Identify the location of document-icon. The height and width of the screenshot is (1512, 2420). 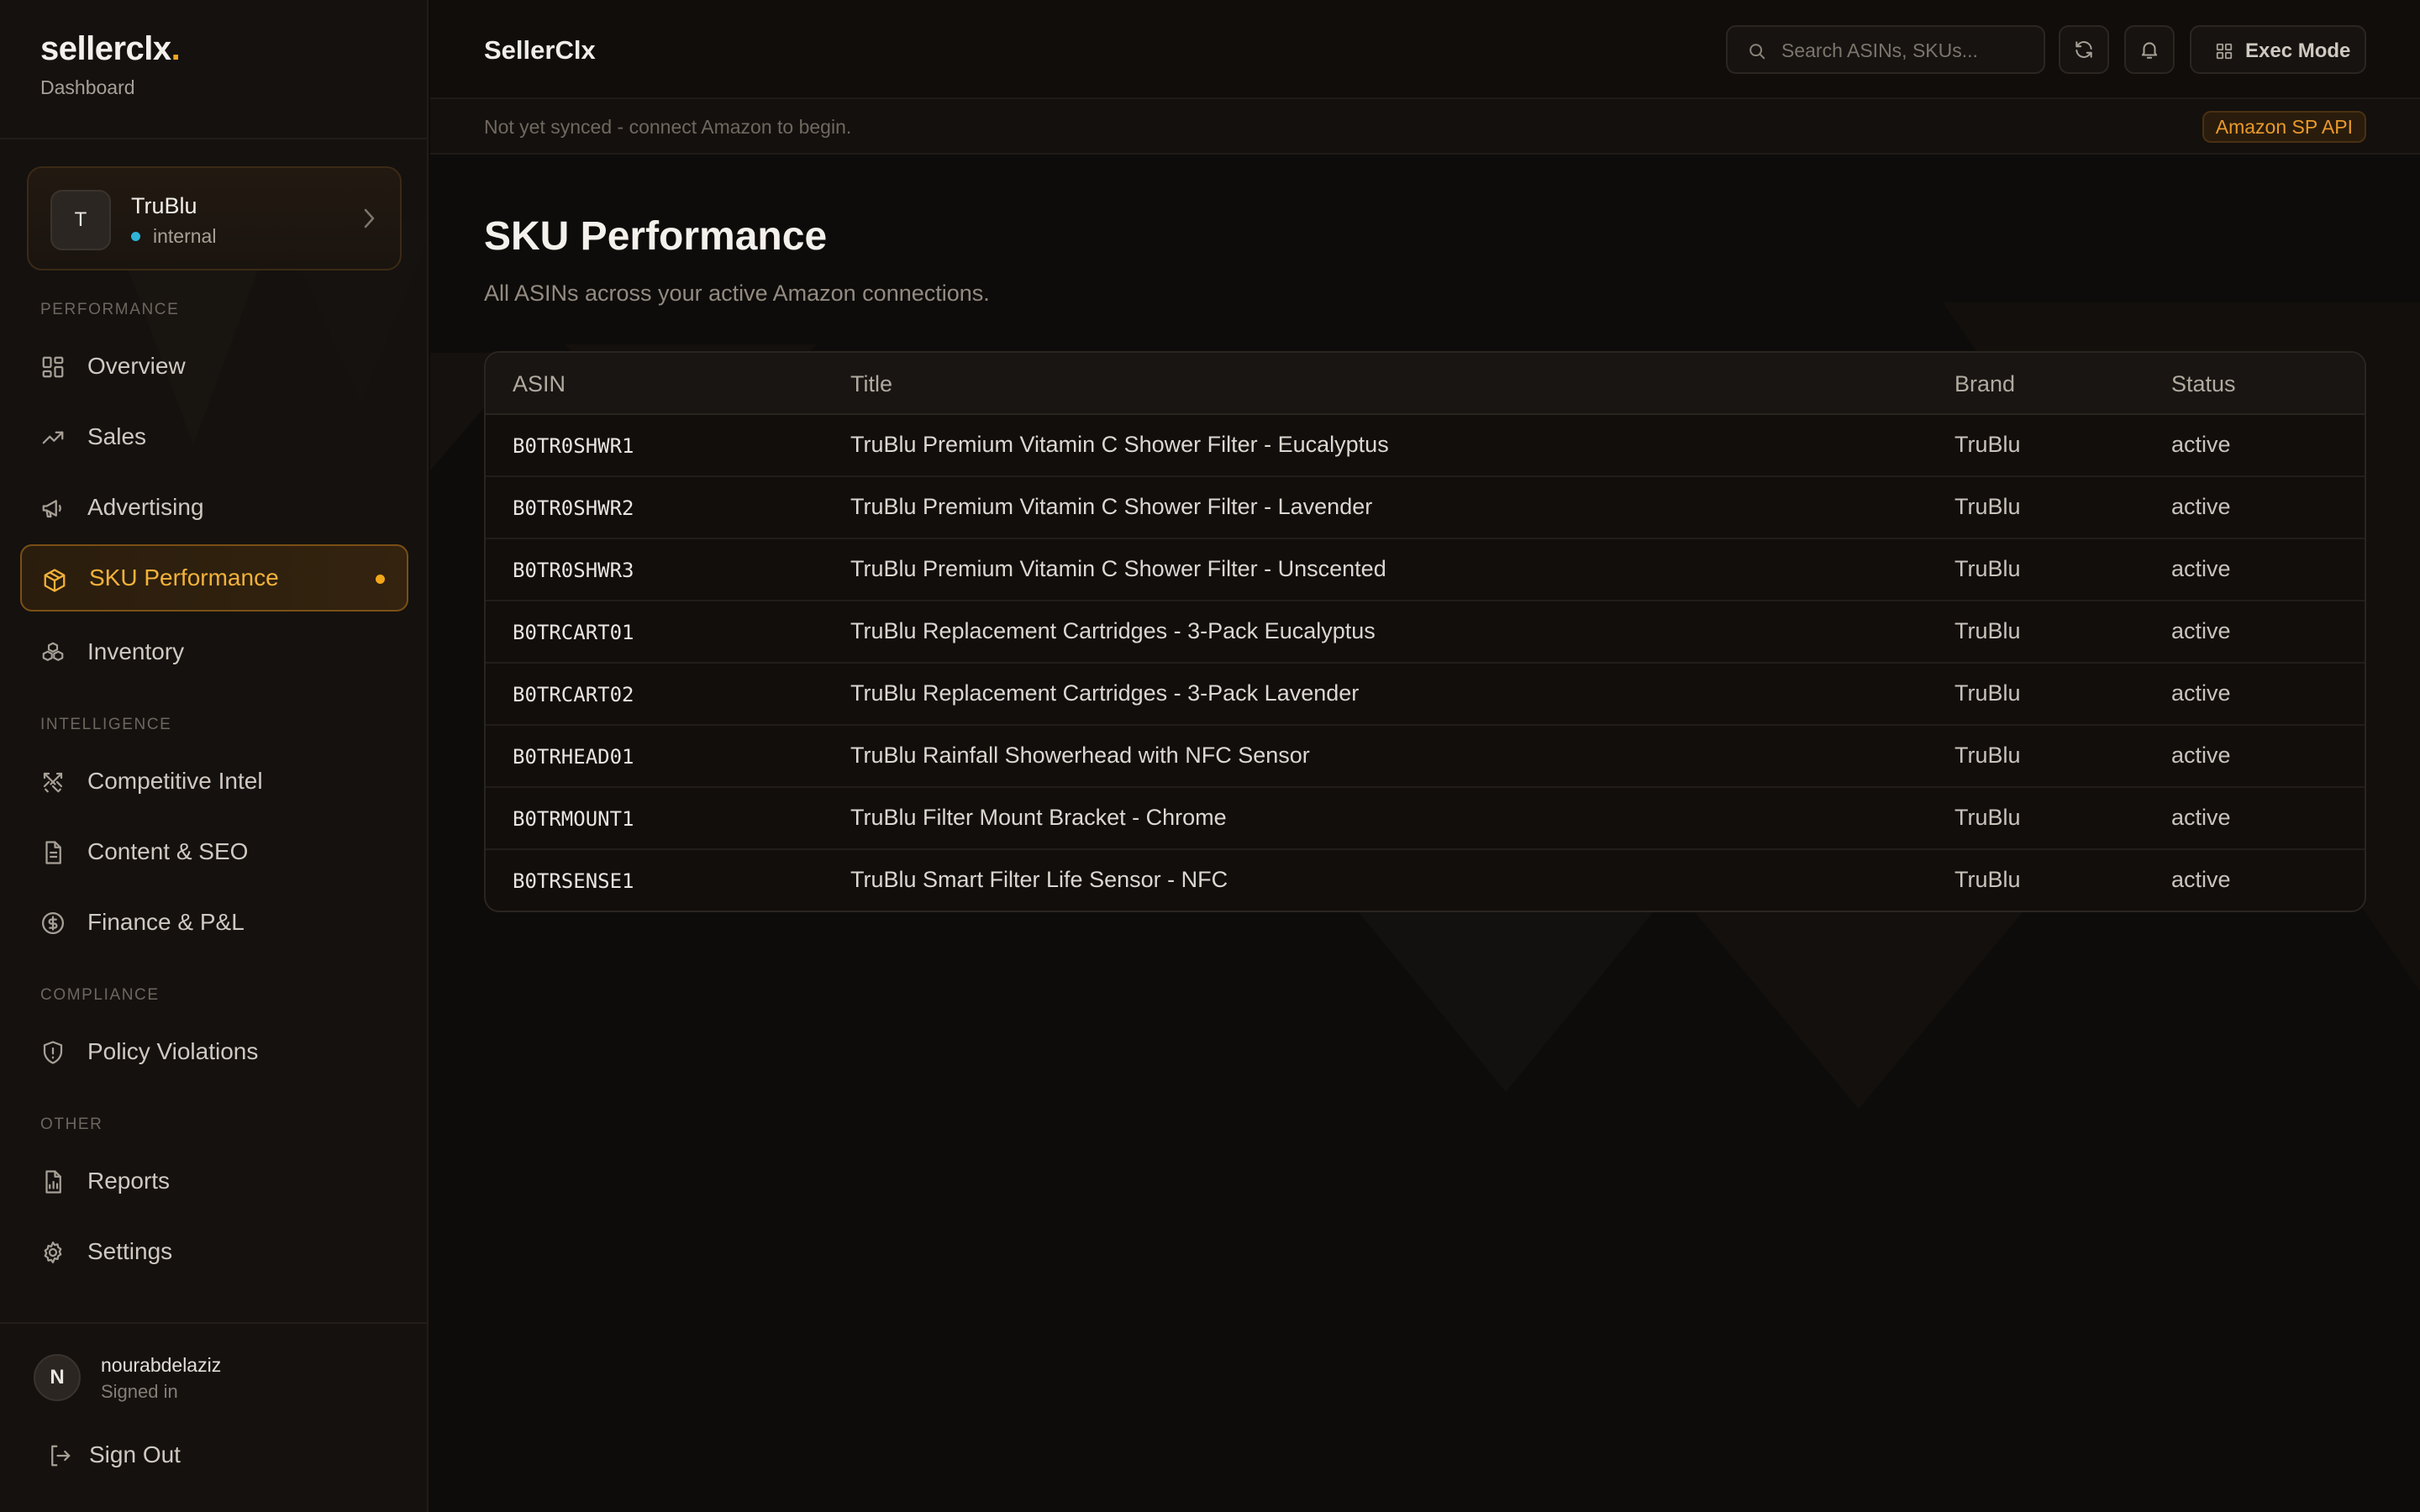
(53, 852).